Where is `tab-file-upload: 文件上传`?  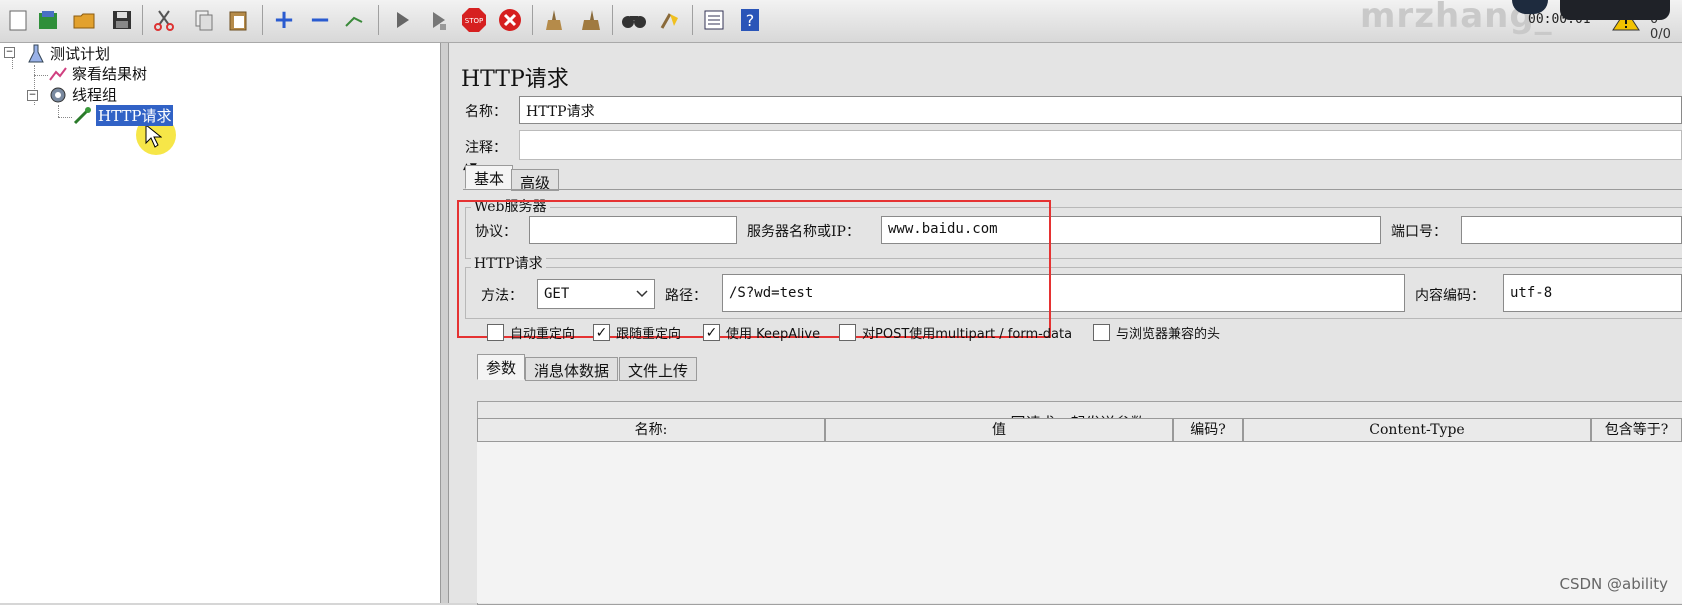 tab-file-upload: 文件上传 is located at coordinates (658, 369).